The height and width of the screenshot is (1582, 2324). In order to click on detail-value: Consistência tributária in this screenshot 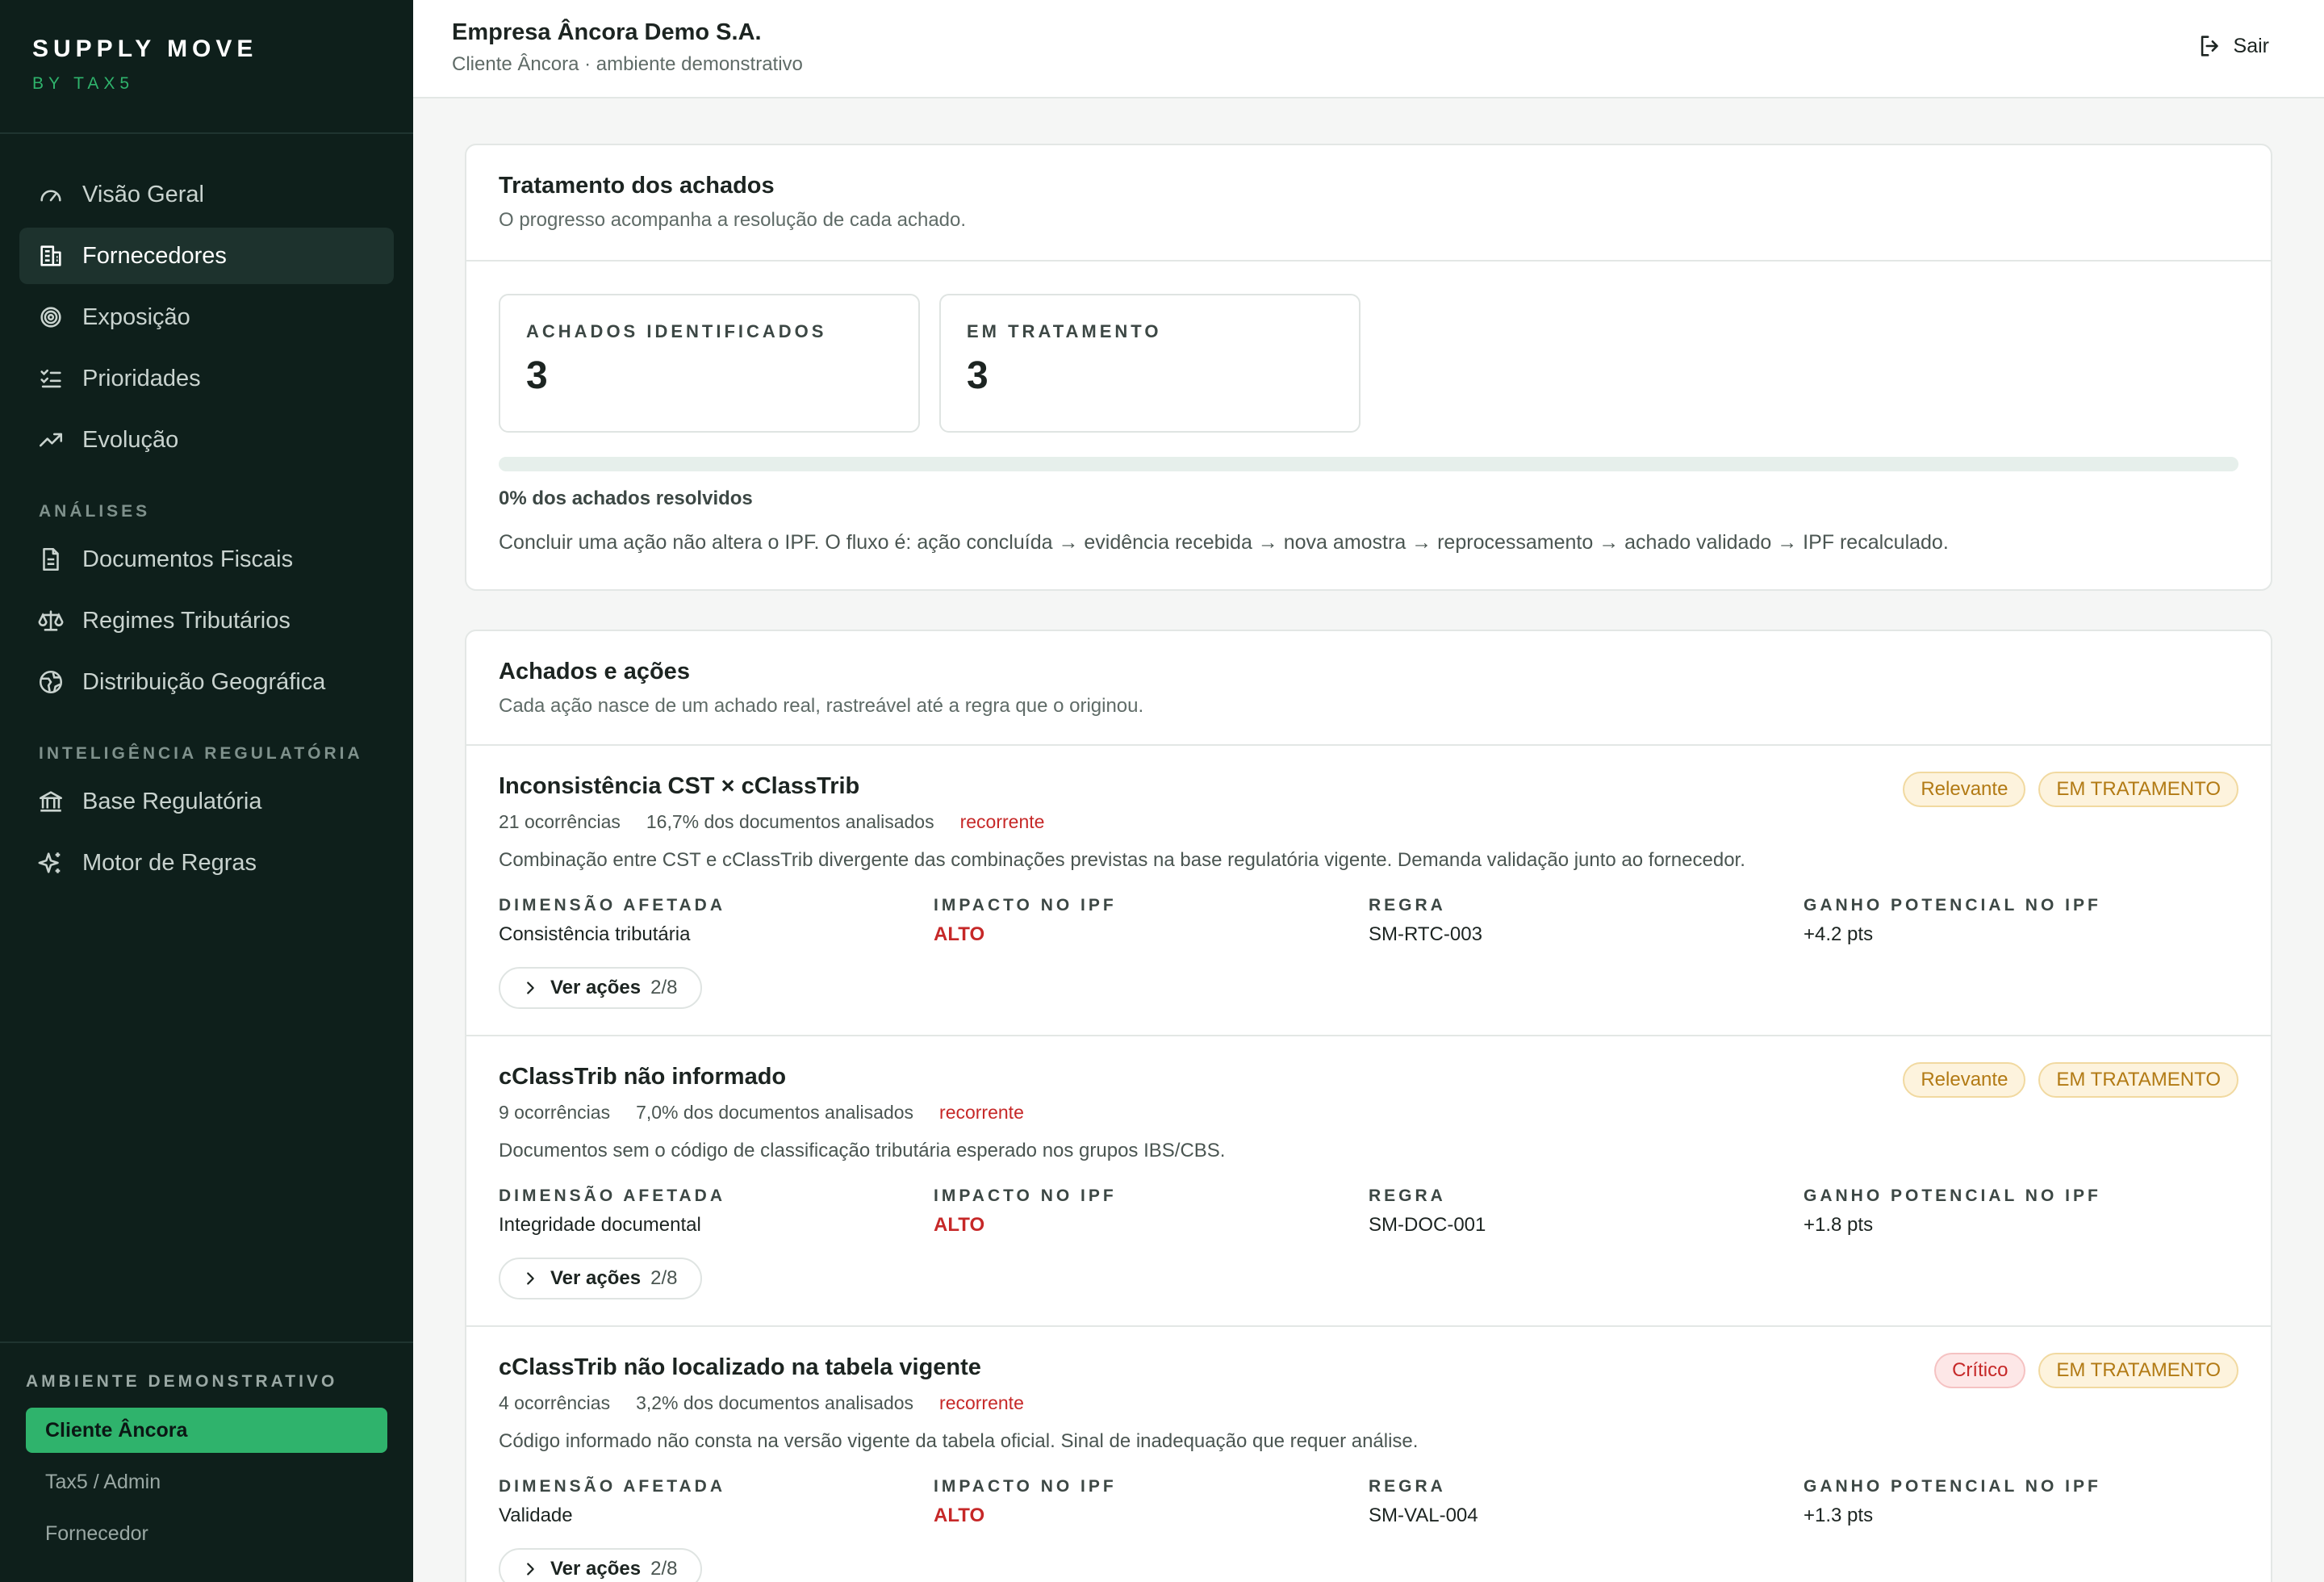, I will do `click(595, 934)`.